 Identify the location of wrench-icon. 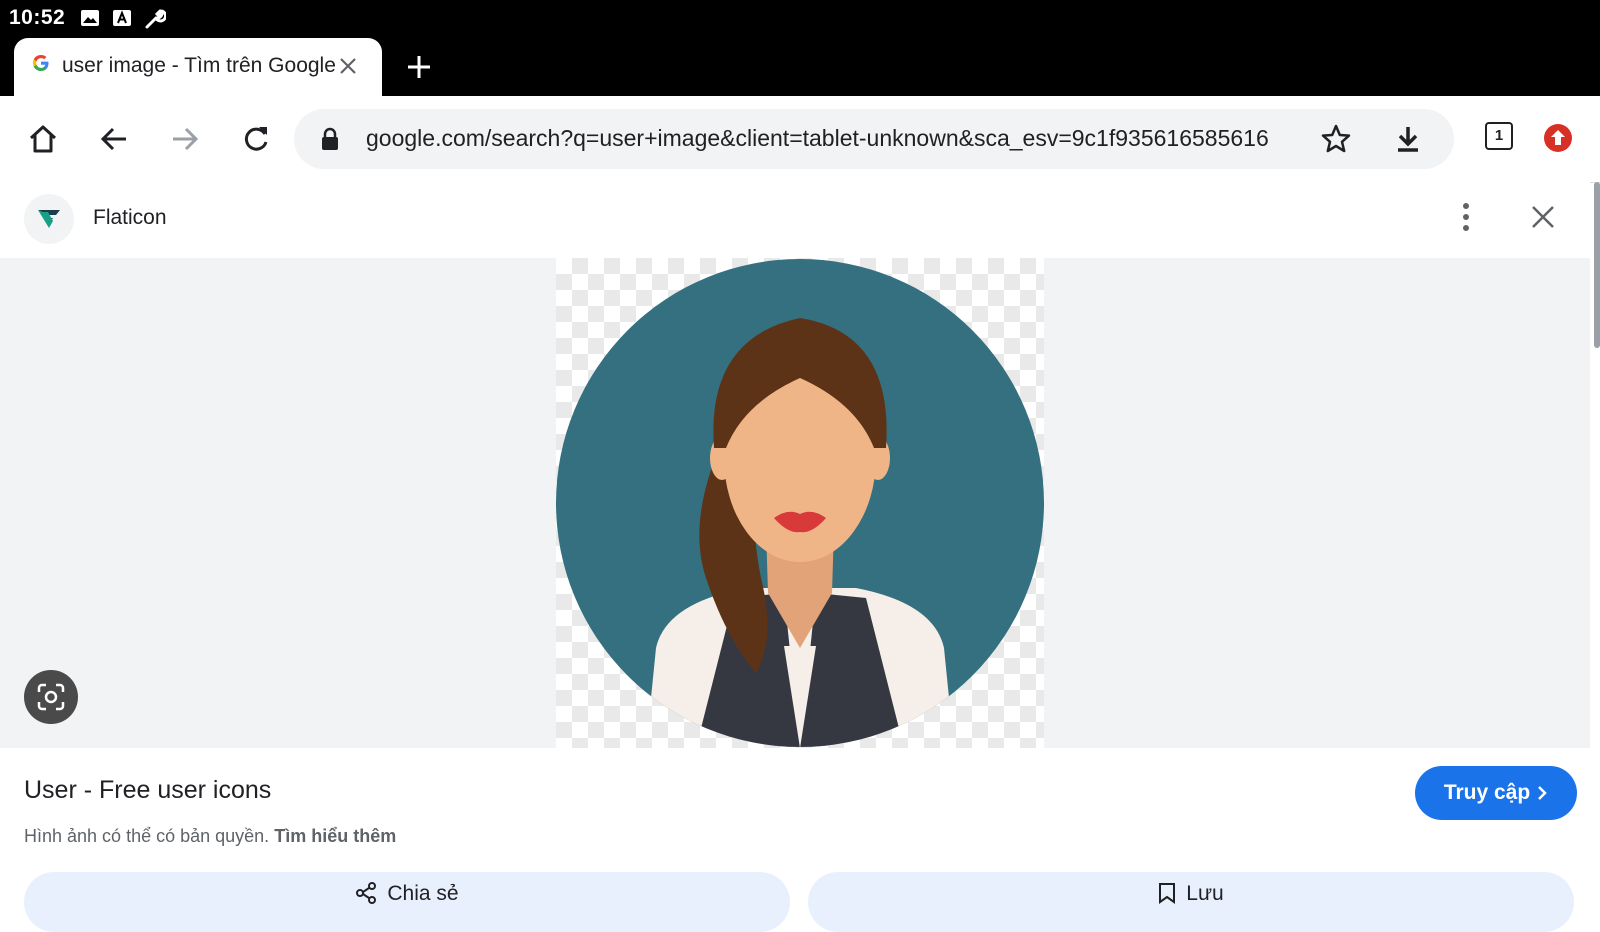
(155, 19).